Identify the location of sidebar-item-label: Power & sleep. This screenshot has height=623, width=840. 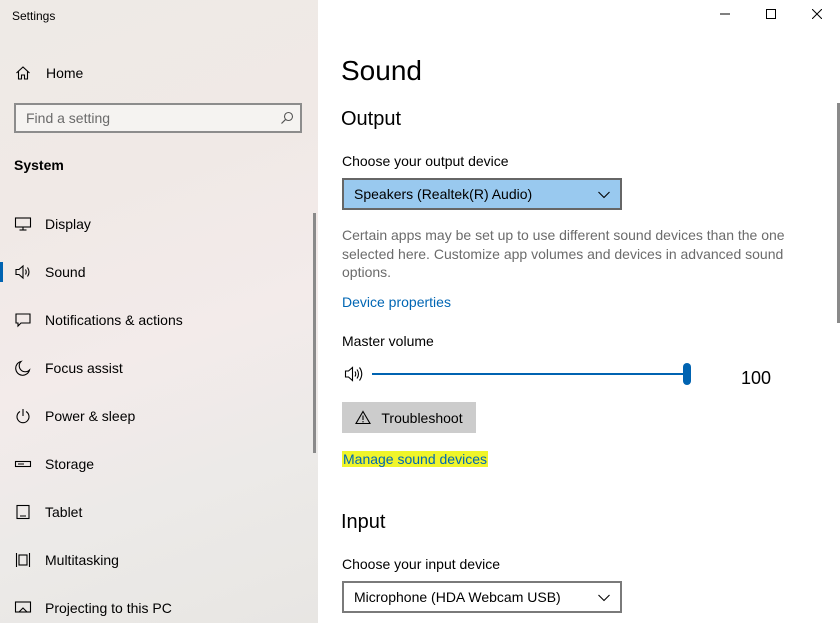
(90, 416).